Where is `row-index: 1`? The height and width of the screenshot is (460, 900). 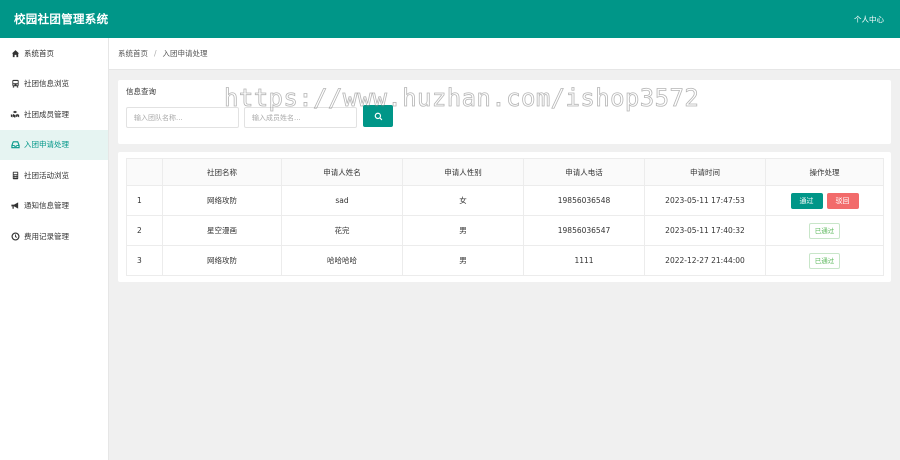 row-index: 1 is located at coordinates (144, 200).